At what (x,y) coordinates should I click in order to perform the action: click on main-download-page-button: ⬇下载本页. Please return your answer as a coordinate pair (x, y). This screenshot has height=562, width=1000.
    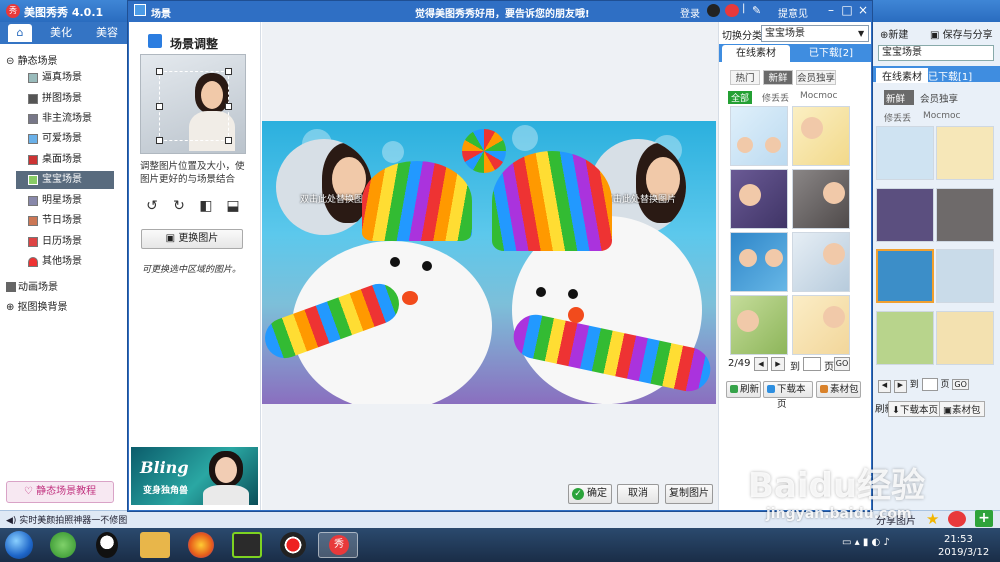
    Looking at the image, I should click on (915, 409).